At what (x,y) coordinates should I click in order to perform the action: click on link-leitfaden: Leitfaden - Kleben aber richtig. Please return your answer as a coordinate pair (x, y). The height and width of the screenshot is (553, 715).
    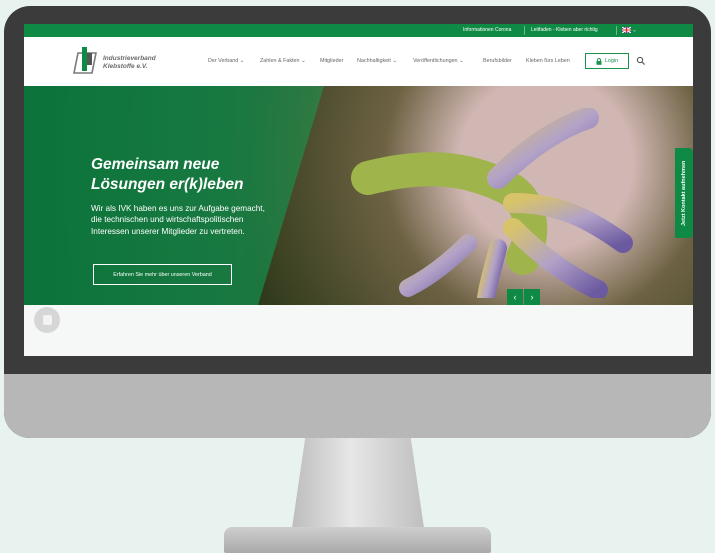
    Looking at the image, I should click on (564, 30).